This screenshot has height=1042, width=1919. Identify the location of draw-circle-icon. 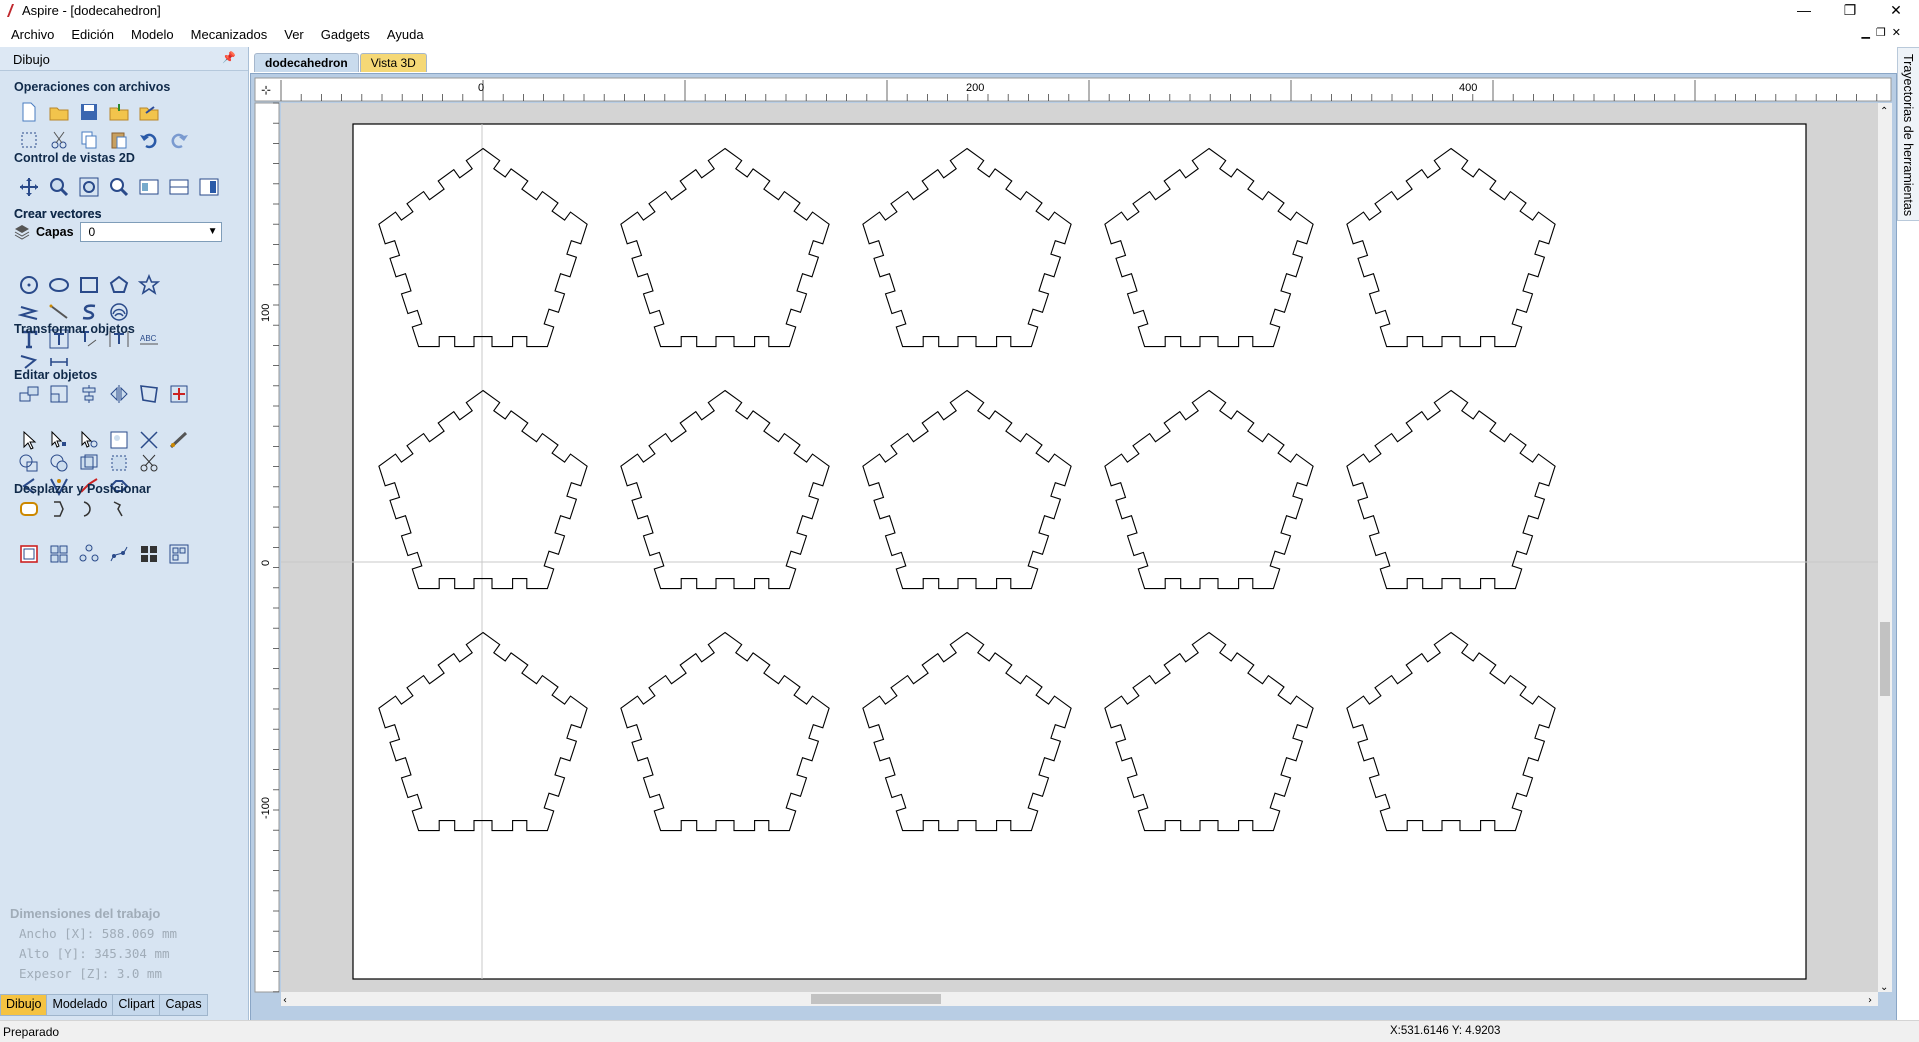
(29, 285).